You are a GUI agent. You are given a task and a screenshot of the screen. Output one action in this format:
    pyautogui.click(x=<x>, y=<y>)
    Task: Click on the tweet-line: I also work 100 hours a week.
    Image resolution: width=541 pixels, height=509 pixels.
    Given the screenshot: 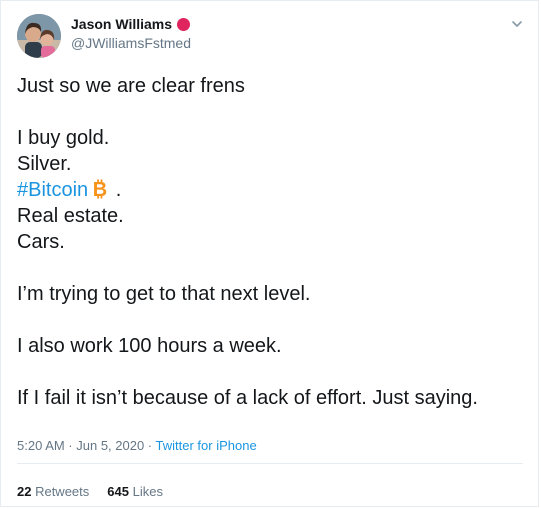 What is the action you would take?
    pyautogui.click(x=149, y=346)
    